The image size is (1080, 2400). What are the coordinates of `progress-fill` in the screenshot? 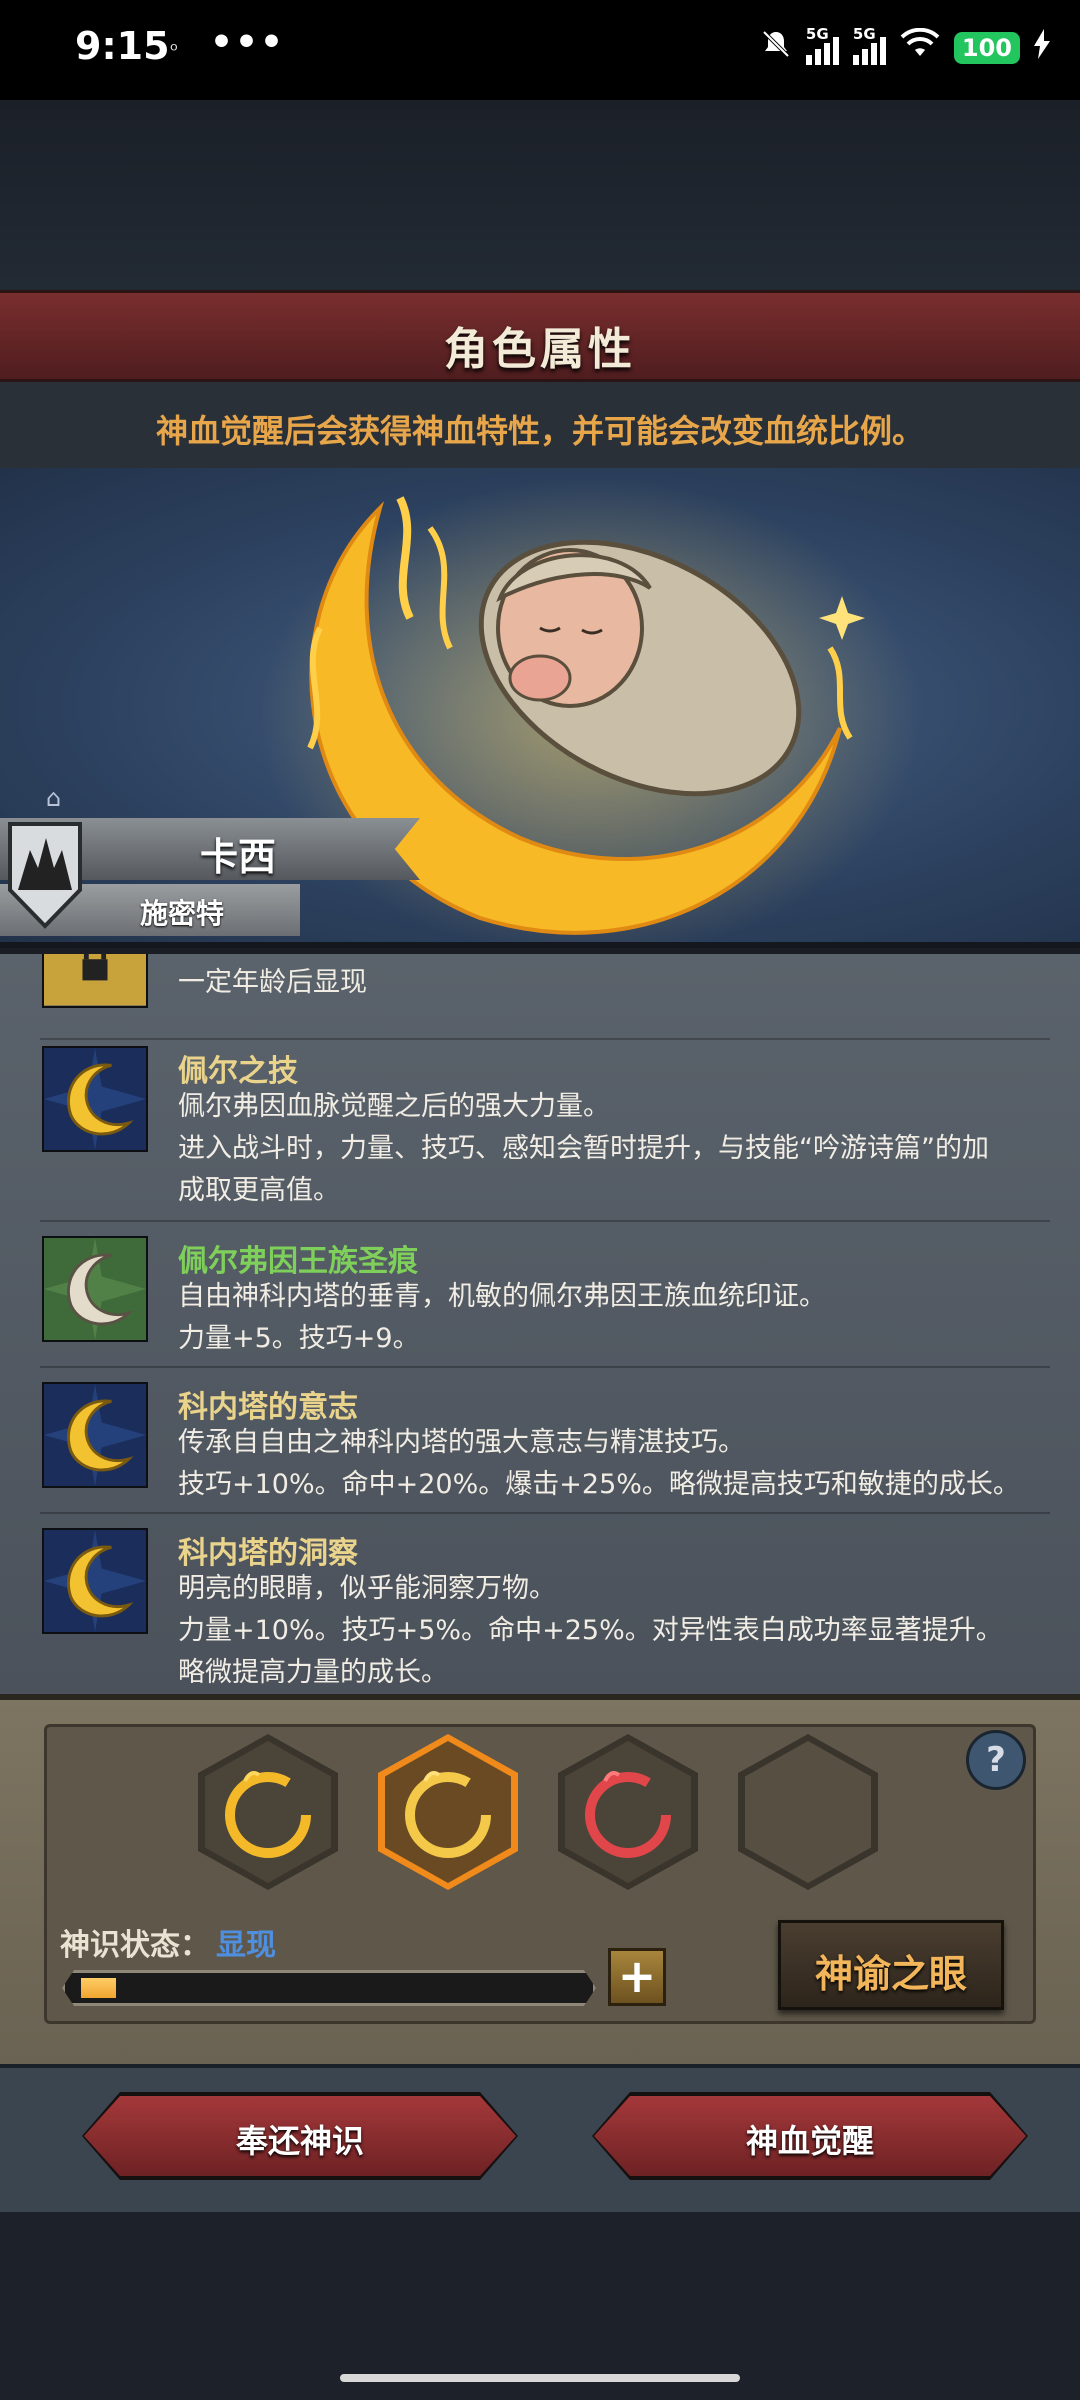 It's located at (98, 1988).